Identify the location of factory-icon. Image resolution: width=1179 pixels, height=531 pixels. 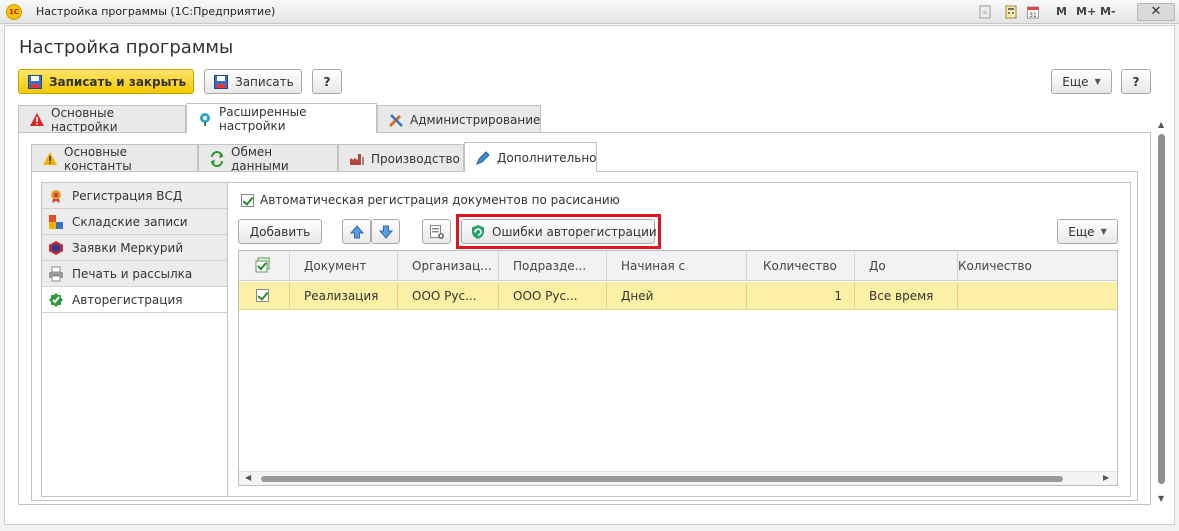
(357, 159).